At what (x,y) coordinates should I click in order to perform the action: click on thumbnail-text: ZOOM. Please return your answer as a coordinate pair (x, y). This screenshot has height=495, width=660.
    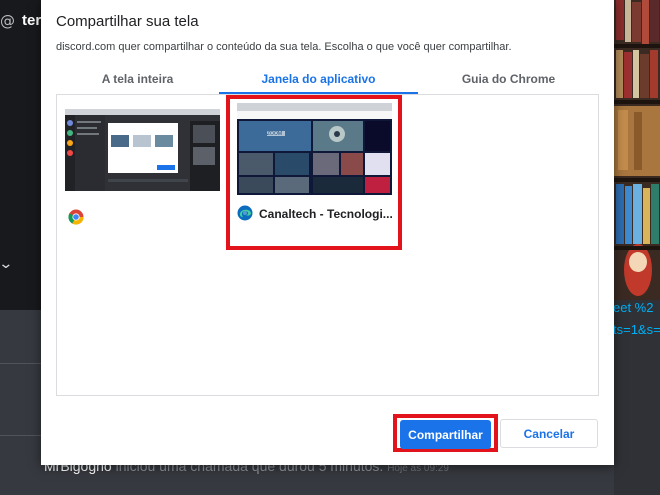
    Looking at the image, I should click on (274, 134).